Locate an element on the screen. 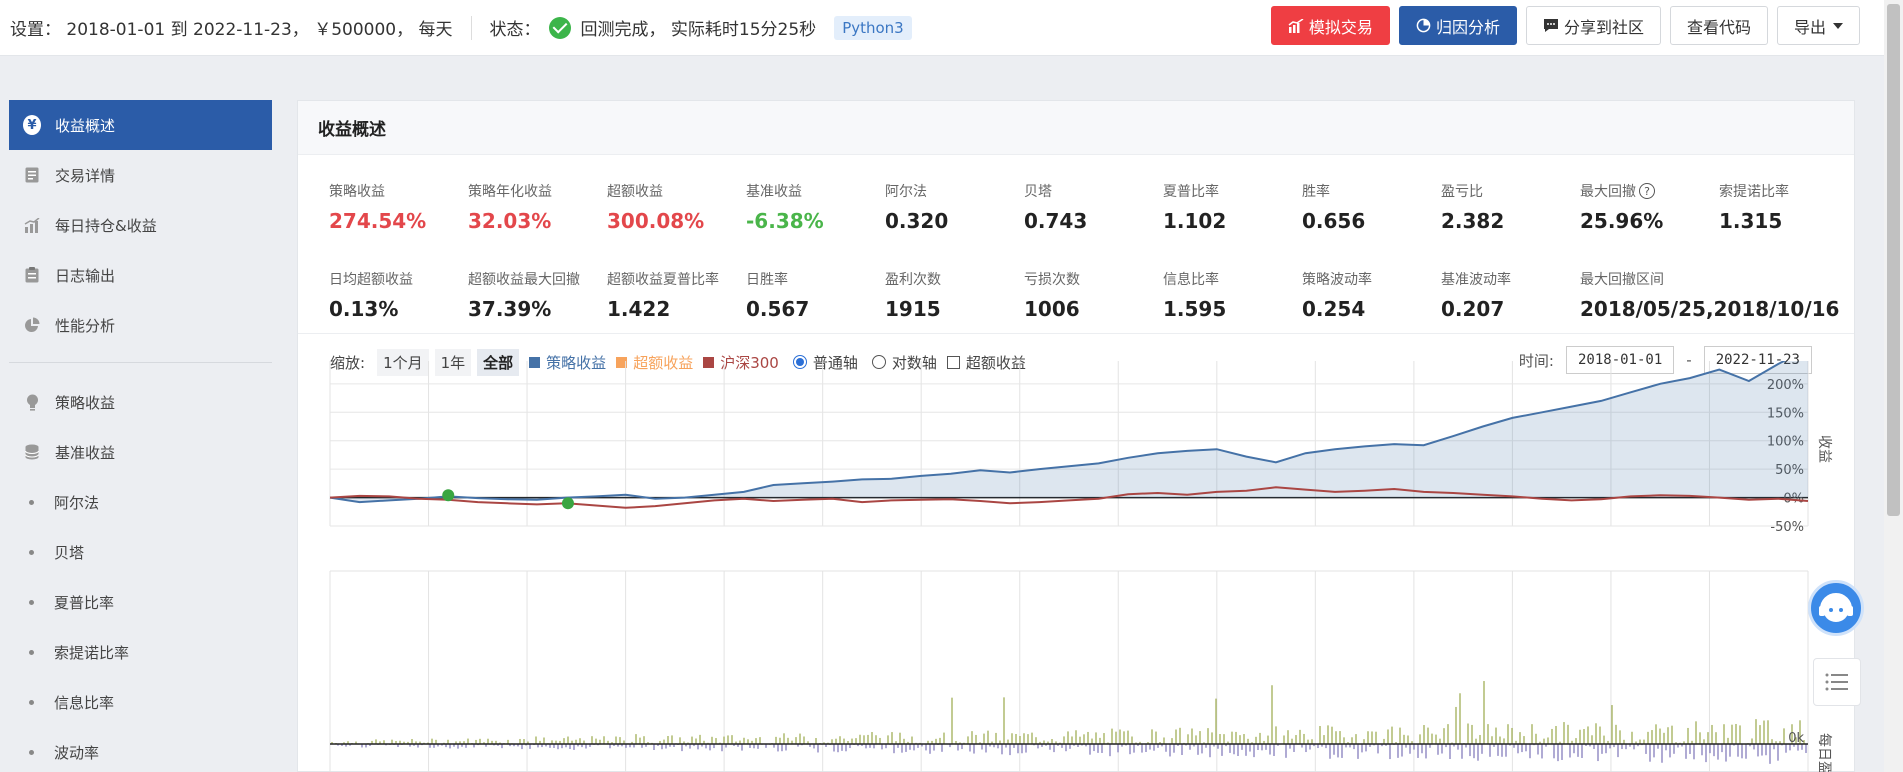 The image size is (1903, 772). metric-cell: 日均超额收益 0.13% is located at coordinates (398, 287).